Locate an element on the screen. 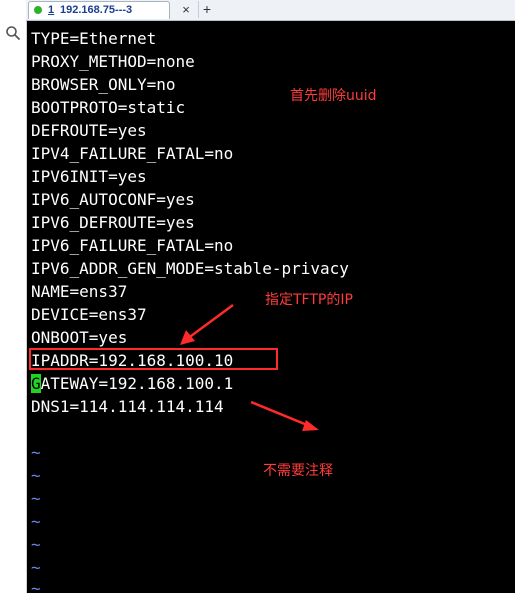 Image resolution: width=515 pixels, height=593 pixels. new-tab-button: + is located at coordinates (206, 9).